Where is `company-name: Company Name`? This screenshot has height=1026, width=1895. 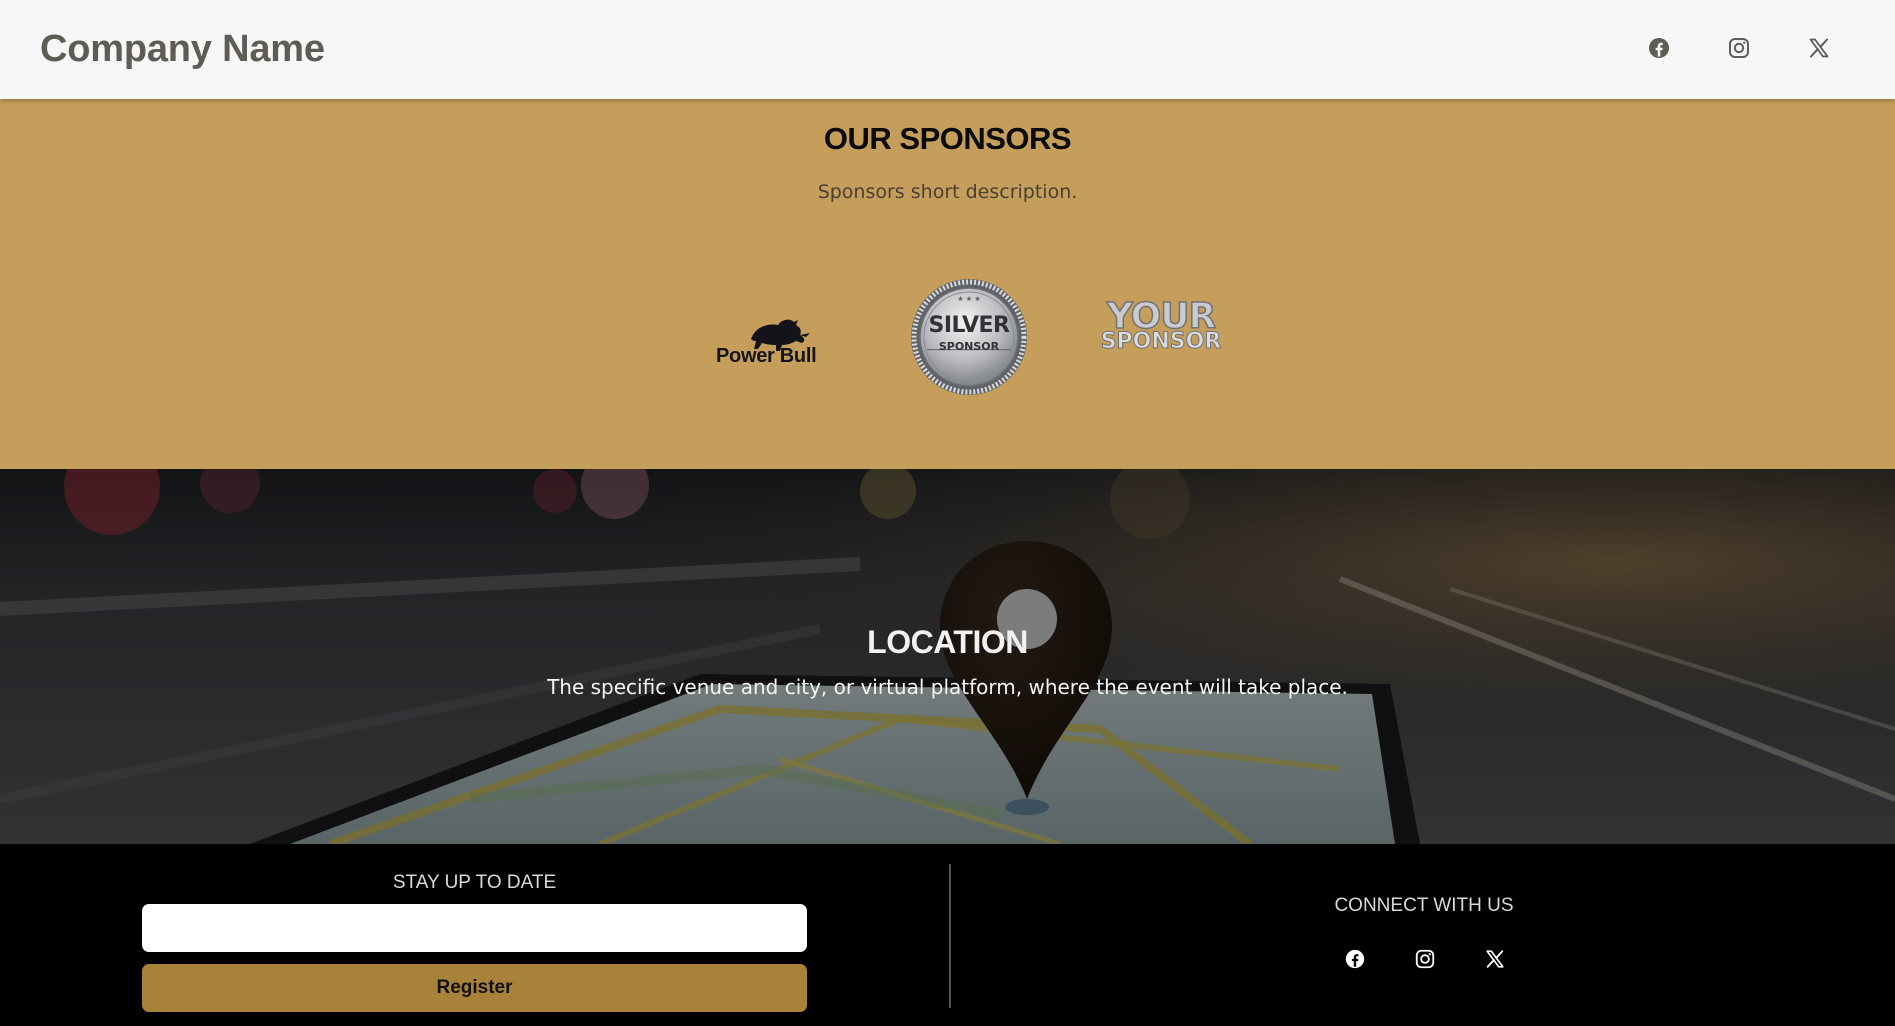
company-name: Company Name is located at coordinates (182, 49).